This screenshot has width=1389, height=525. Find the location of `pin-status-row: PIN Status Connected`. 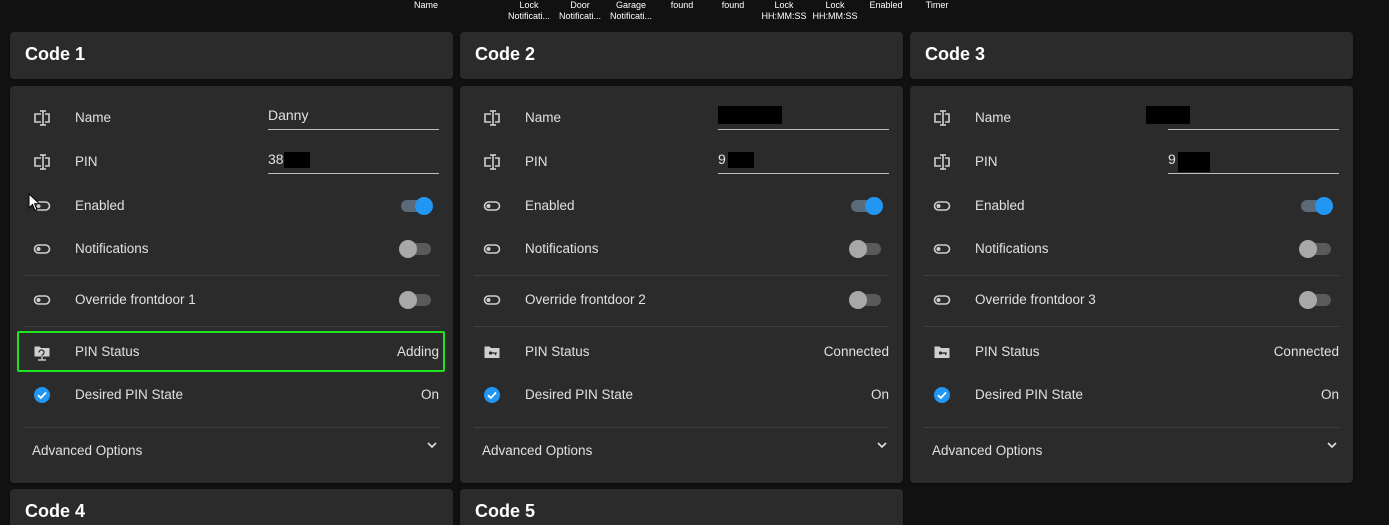

pin-status-row: PIN Status Connected is located at coordinates (681, 352).